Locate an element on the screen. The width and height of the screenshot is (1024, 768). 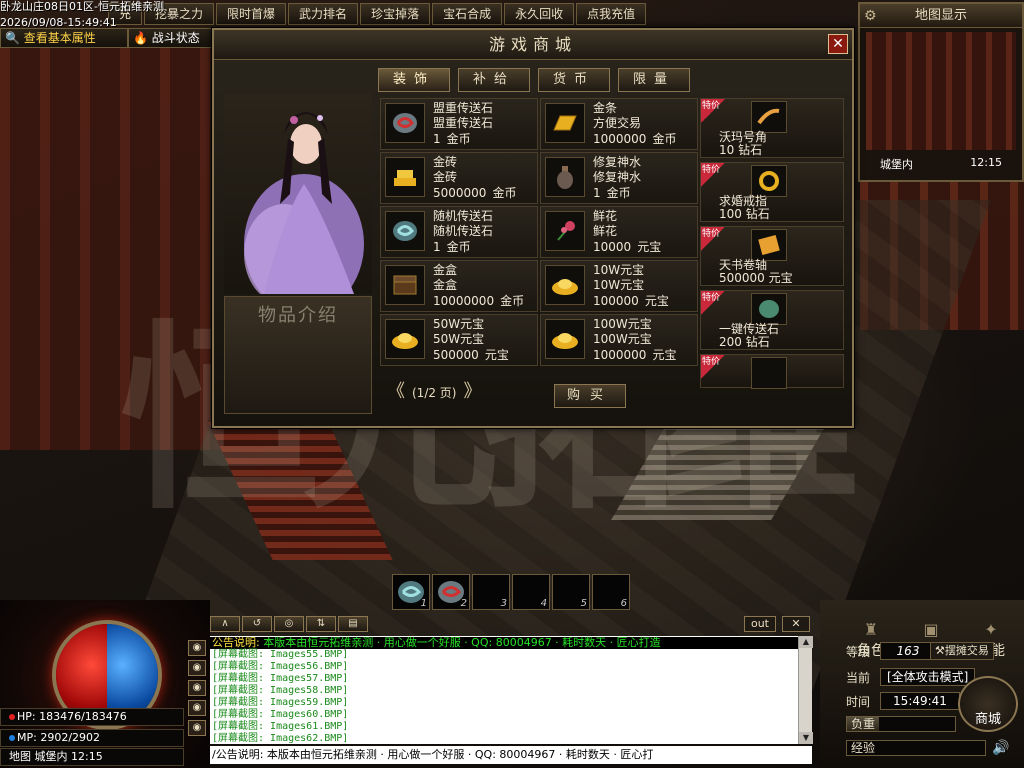
time-value: 15:49:41 is located at coordinates (920, 701).